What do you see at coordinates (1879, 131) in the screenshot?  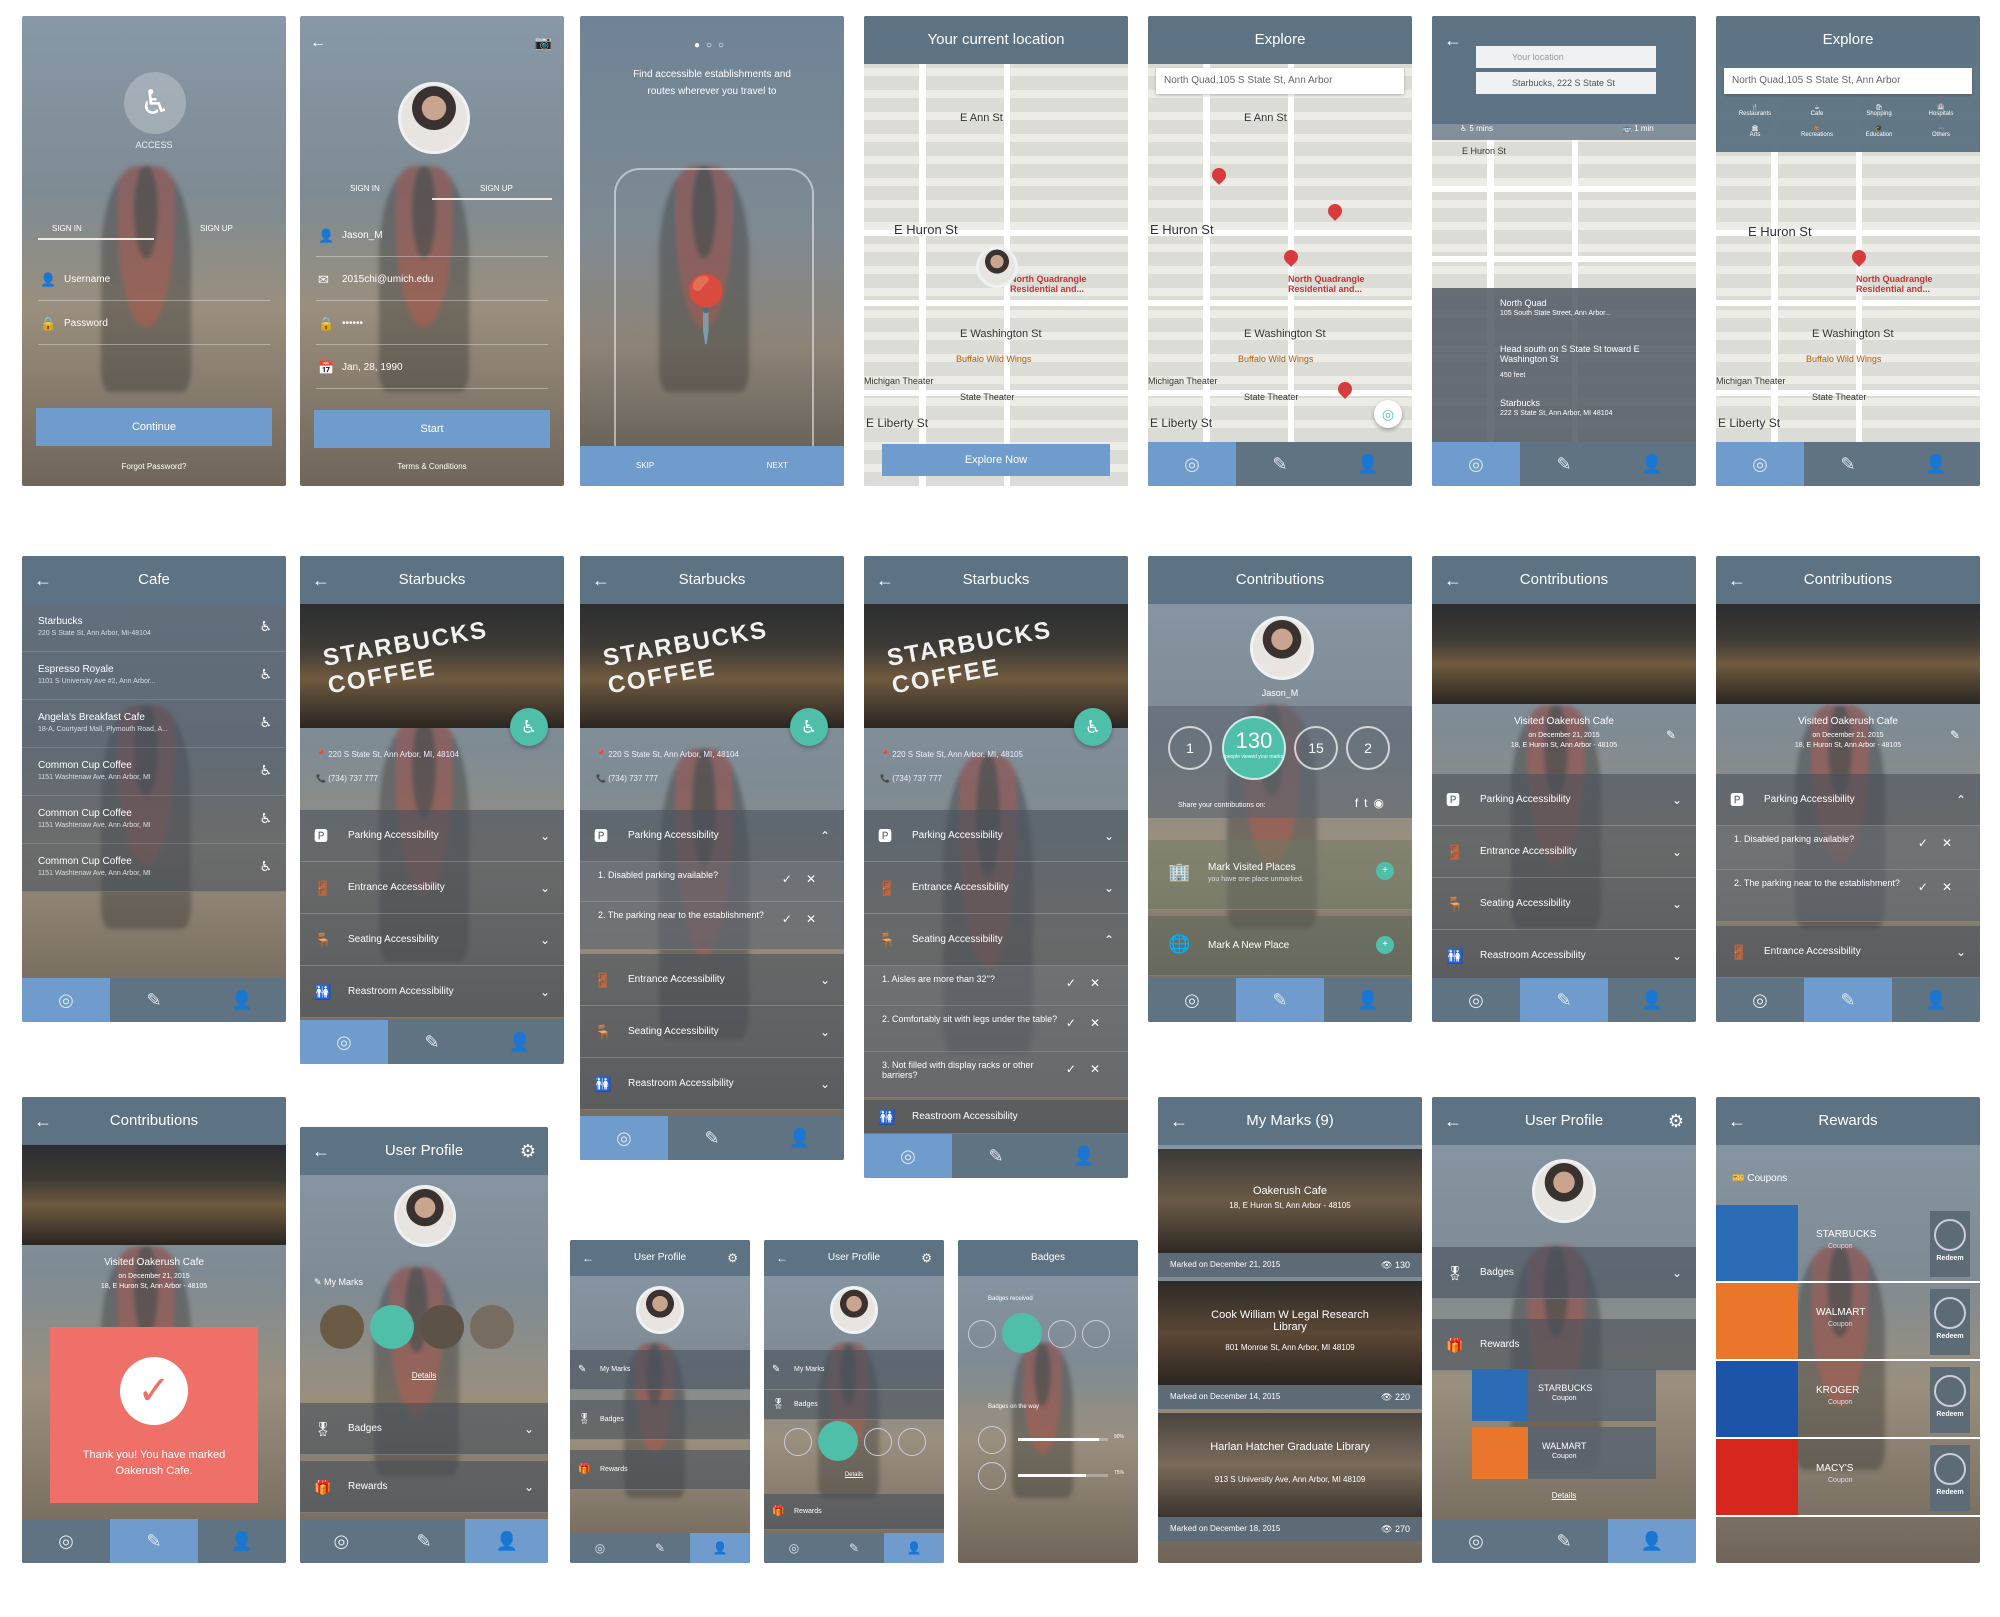 I see `category-education: 🎓 Education` at bounding box center [1879, 131].